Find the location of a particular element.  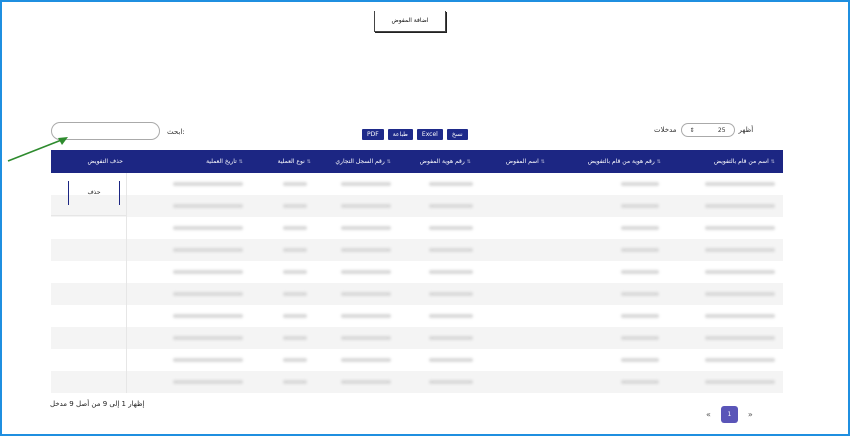

pagination: « 1 » is located at coordinates (729, 414).